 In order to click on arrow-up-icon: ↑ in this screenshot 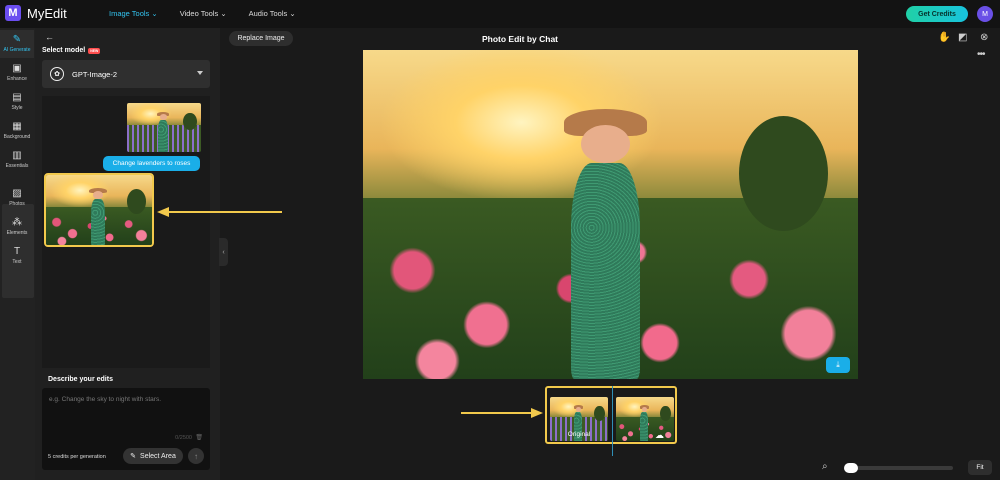, I will do `click(196, 456)`.